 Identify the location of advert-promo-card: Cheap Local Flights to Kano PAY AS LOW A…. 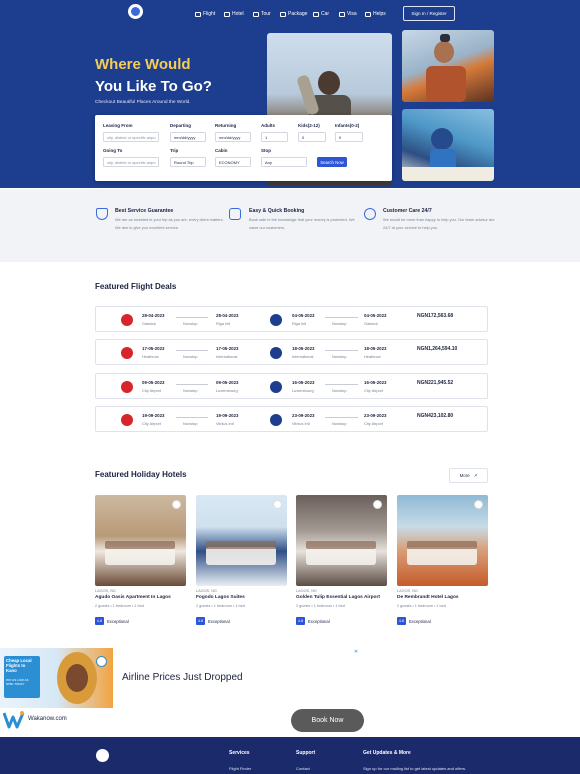
(22, 677).